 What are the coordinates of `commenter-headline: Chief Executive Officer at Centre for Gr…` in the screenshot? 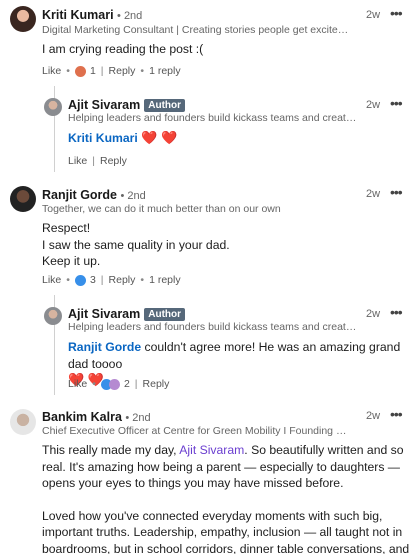 It's located at (197, 431).